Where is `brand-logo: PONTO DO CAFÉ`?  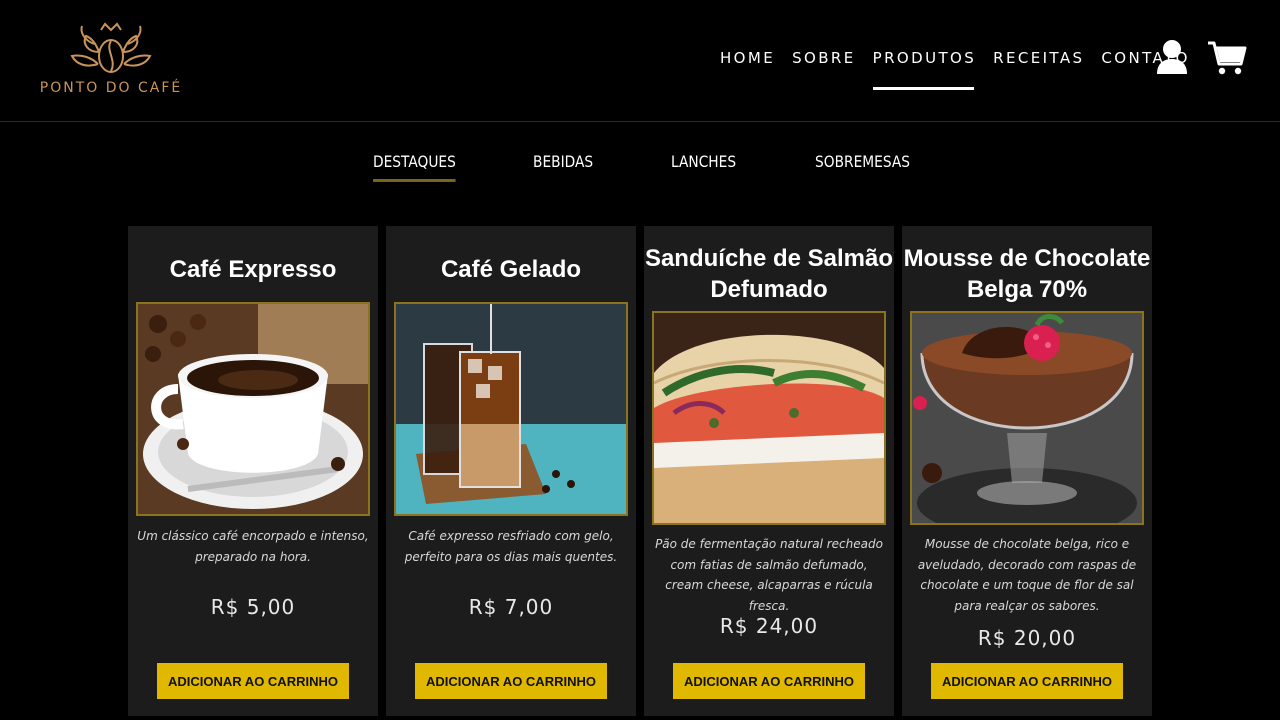 brand-logo: PONTO DO CAFÉ is located at coordinates (111, 61).